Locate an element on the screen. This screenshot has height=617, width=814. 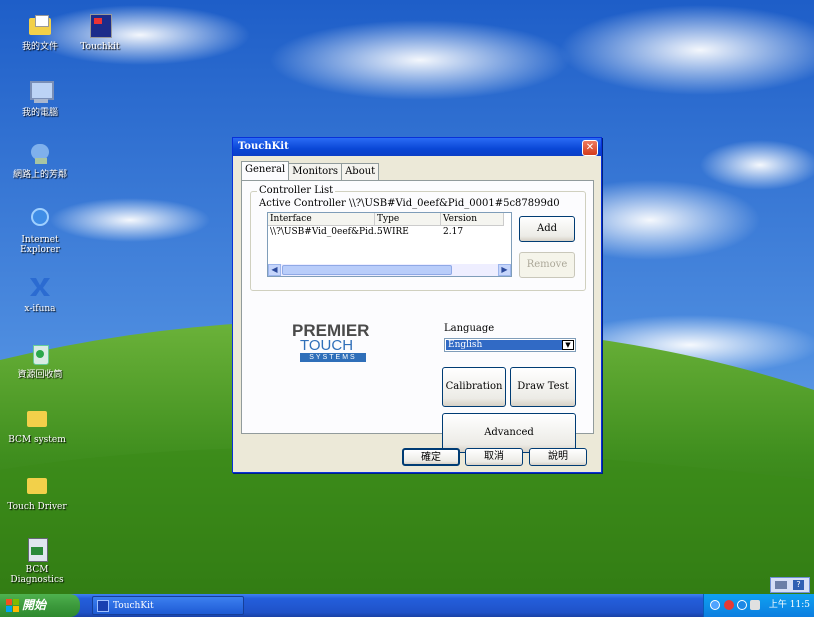
help-button: 說明 is located at coordinates (558, 457).